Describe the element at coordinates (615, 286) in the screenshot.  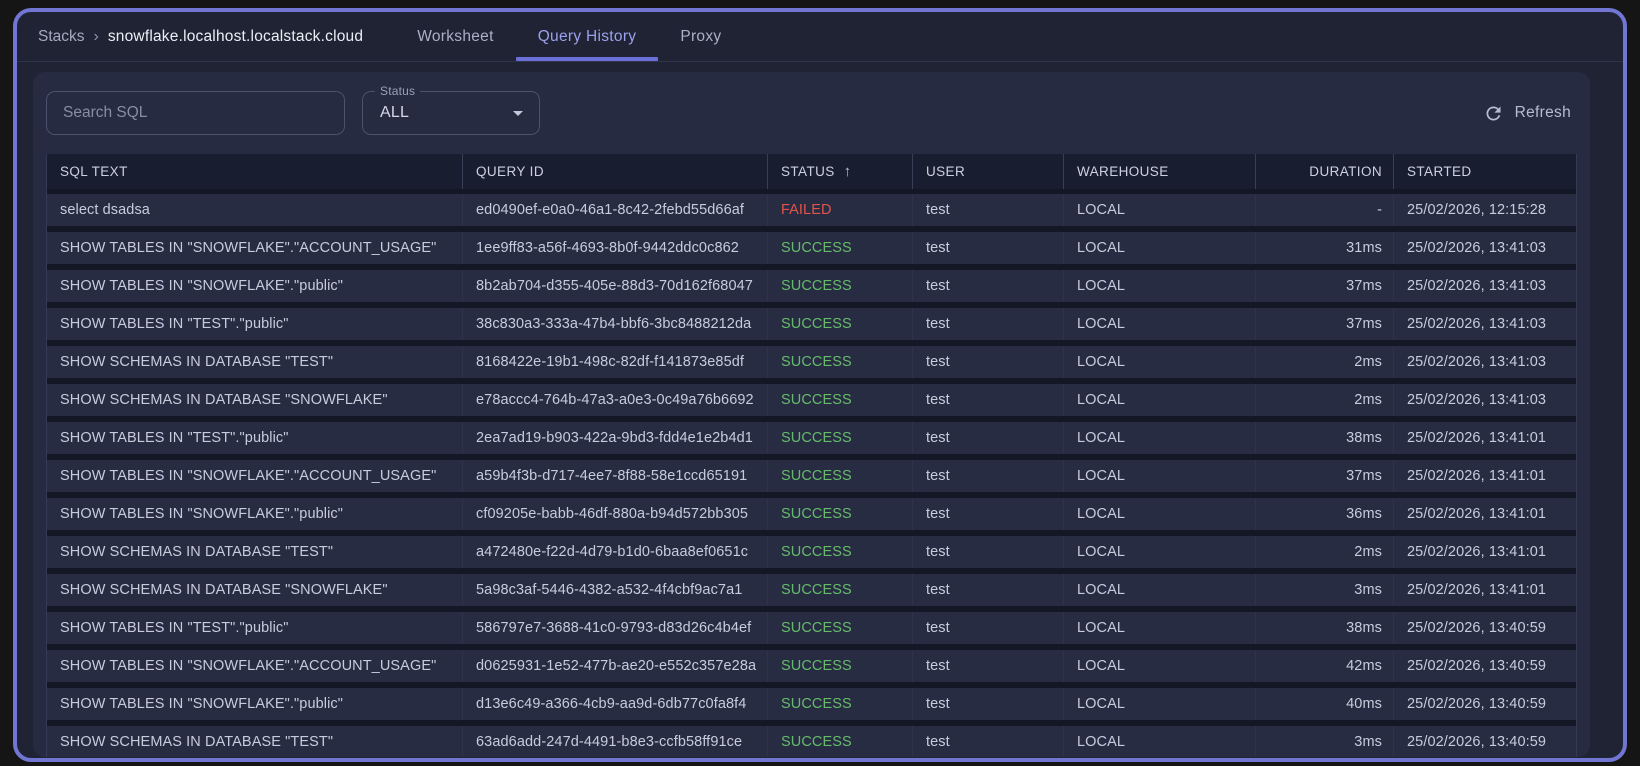
I see `cell-query-id: 8b2ab704-d355-405e-88d3-70d162f68047` at that location.